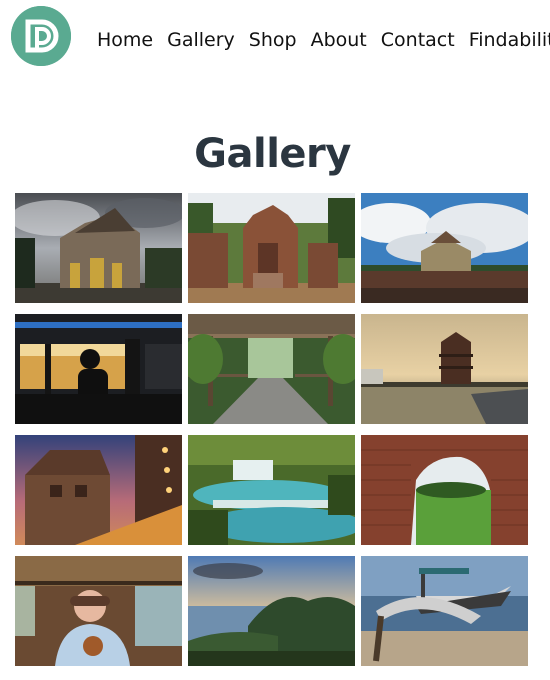 The width and height of the screenshot is (550, 680). I want to click on brick-window-photo-image, so click(444, 490).